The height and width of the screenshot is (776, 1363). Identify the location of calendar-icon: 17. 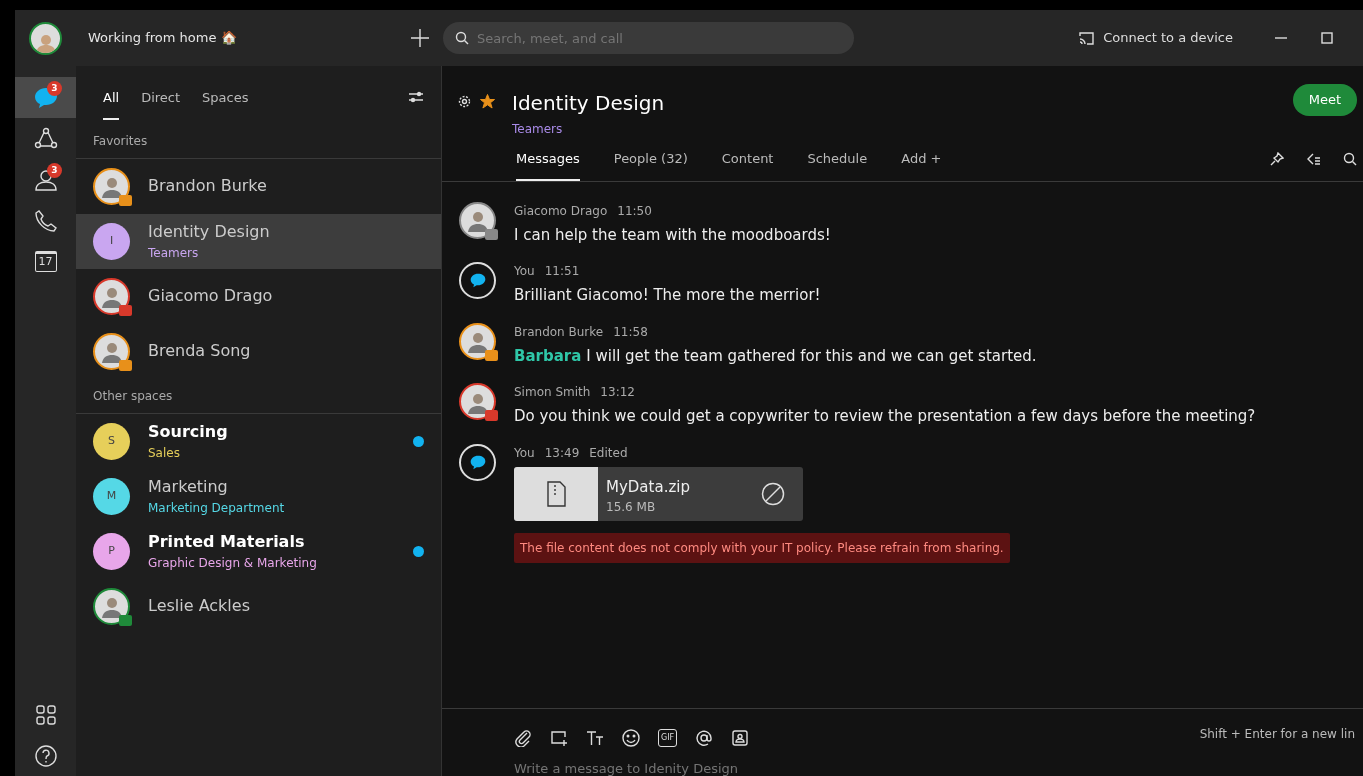
(45, 261).